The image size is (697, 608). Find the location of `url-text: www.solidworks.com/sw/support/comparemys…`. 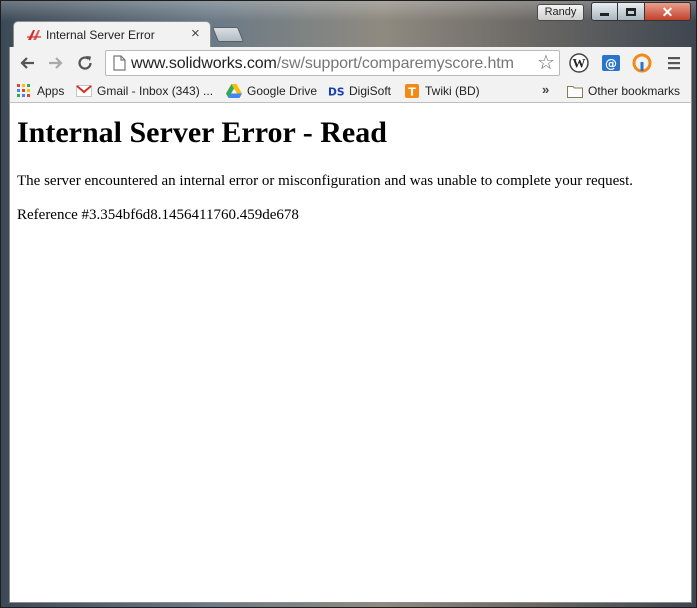

url-text: www.solidworks.com/sw/support/comparemys… is located at coordinates (322, 64).